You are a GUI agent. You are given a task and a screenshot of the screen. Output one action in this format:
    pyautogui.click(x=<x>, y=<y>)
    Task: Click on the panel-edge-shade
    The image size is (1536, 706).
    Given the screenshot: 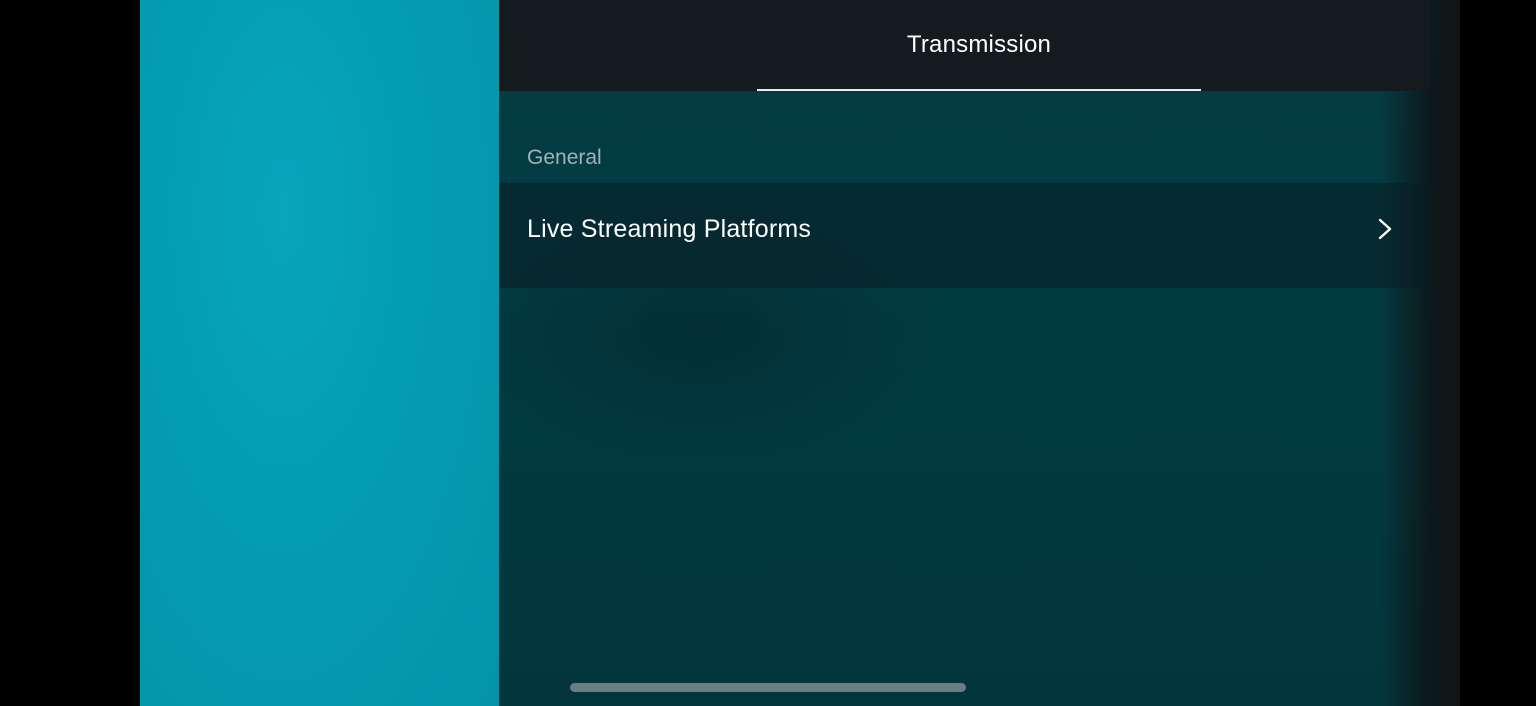 What is the action you would take?
    pyautogui.click(x=1420, y=353)
    